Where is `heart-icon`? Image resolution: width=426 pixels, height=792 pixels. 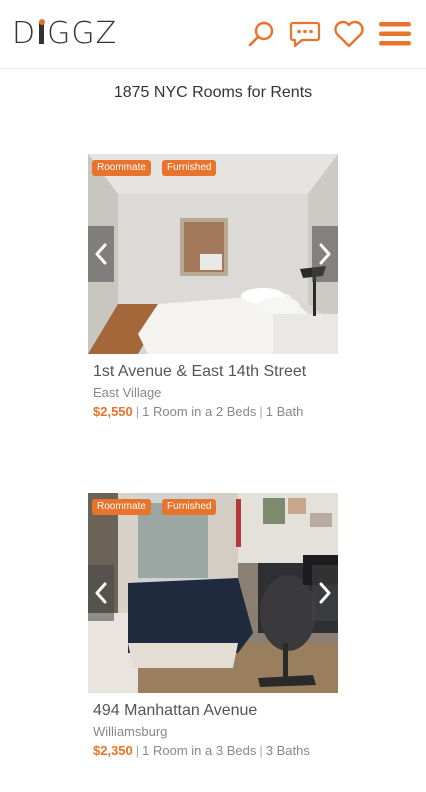
heart-icon is located at coordinates (349, 34).